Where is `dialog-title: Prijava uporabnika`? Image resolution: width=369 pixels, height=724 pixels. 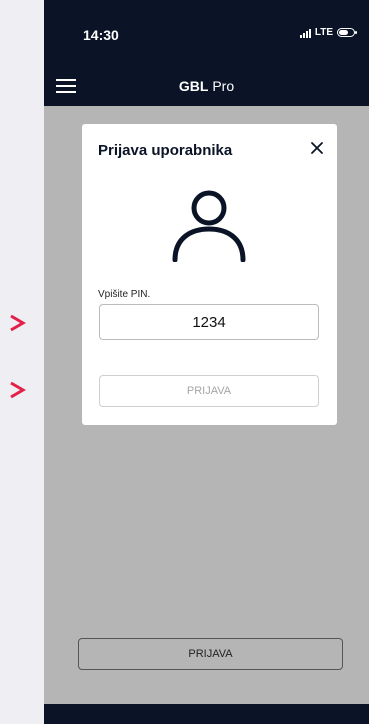
dialog-title: Prijava uporabnika is located at coordinates (165, 150).